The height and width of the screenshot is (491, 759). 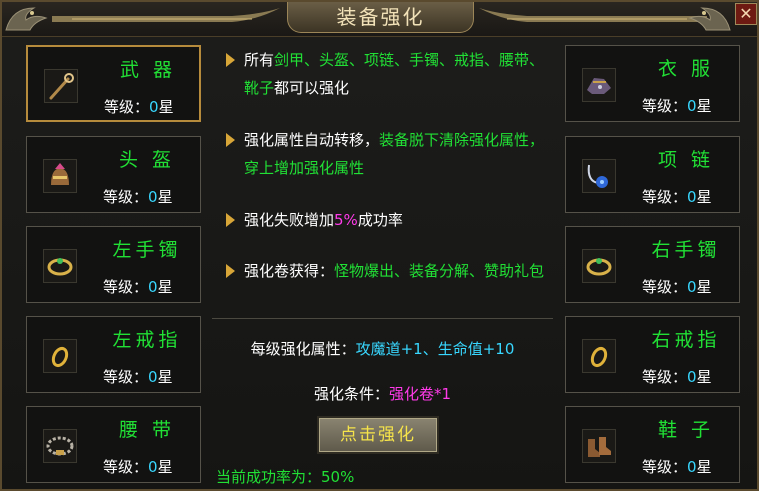 I want to click on tip-scroll-source: 强化卷获得：怪物爆出、装备分解、赞助礼包, so click(x=386, y=271).